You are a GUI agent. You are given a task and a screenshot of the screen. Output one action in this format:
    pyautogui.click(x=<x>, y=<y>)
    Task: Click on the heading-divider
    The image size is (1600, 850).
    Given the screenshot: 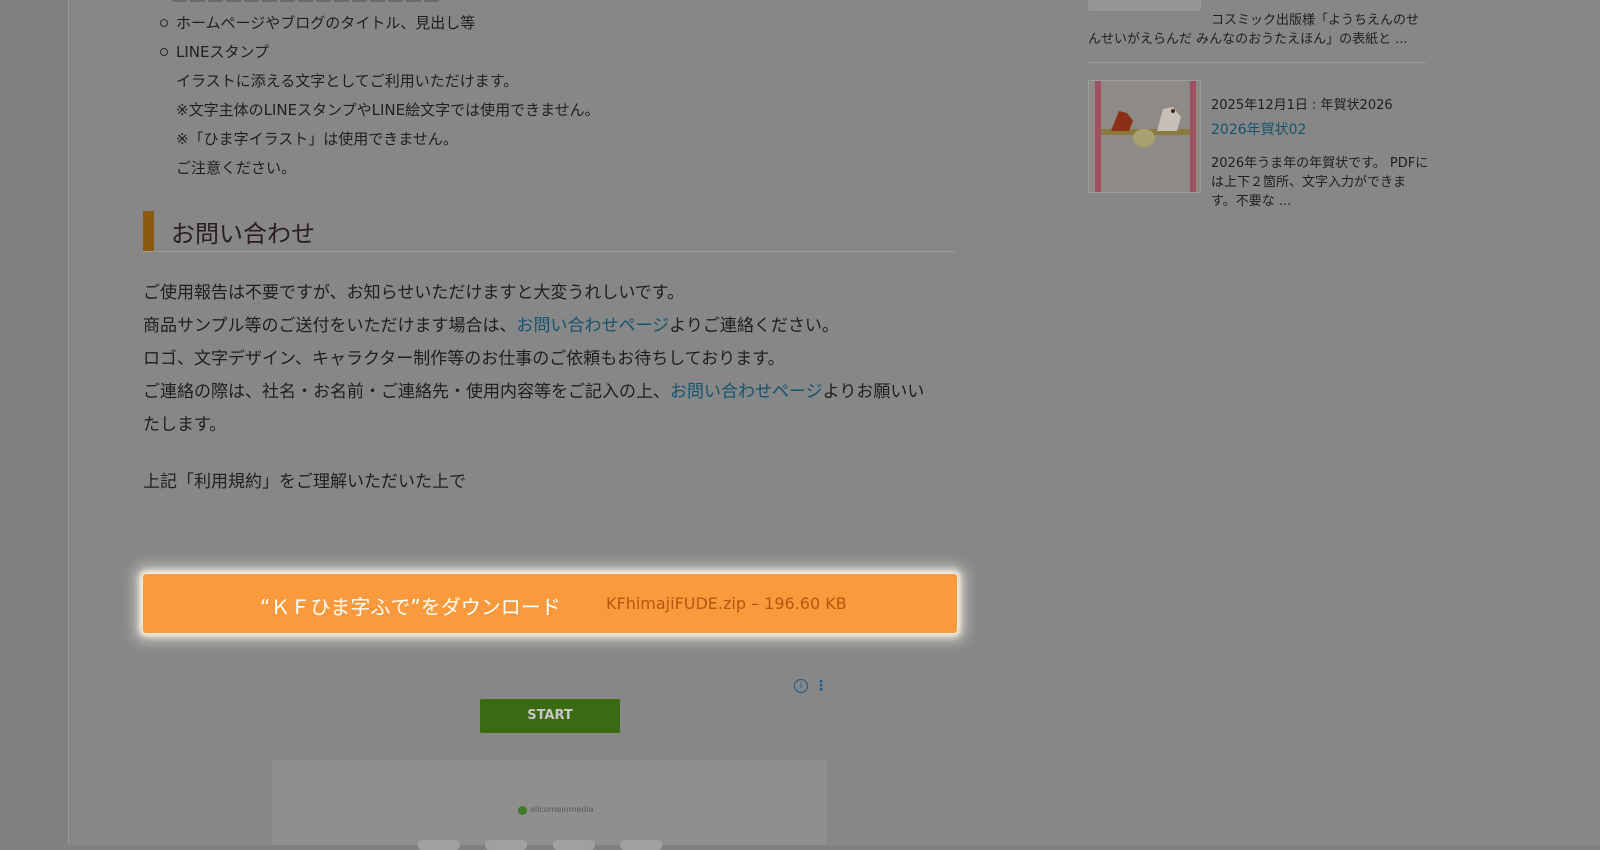 What is the action you would take?
    pyautogui.click(x=549, y=251)
    